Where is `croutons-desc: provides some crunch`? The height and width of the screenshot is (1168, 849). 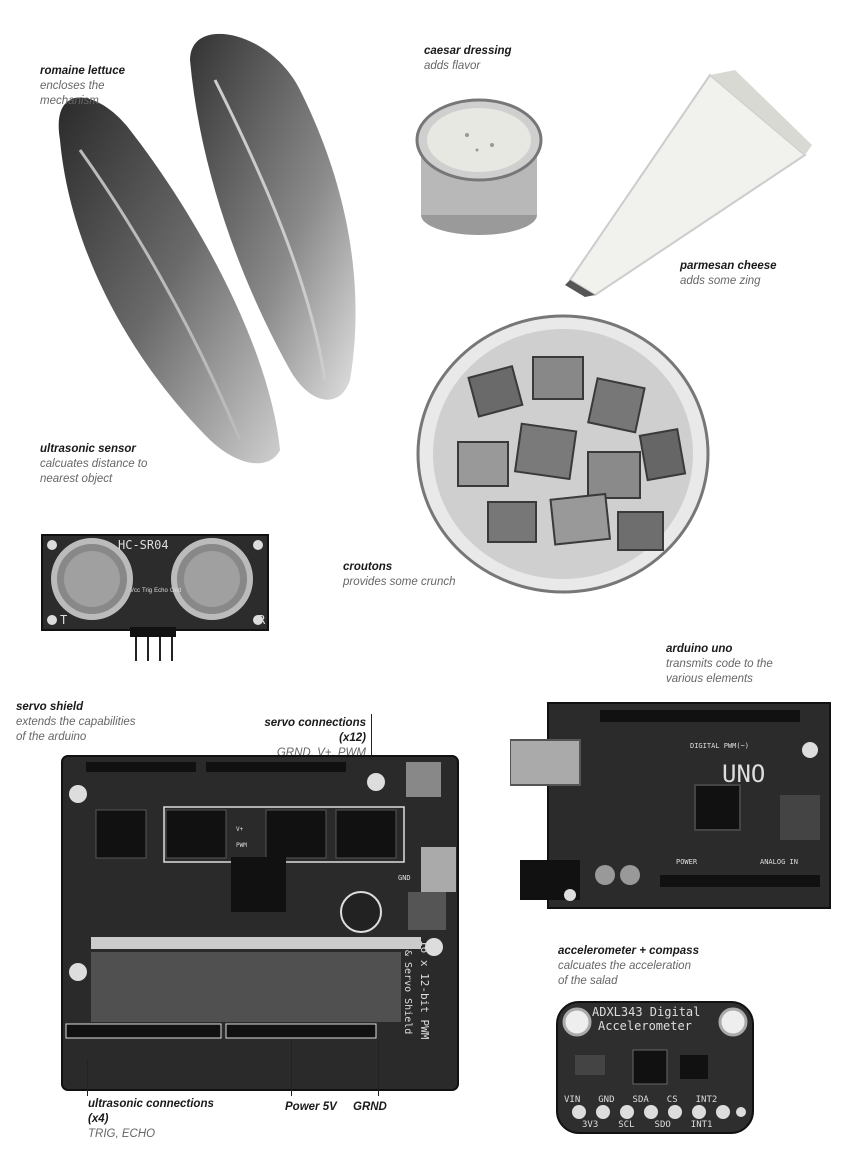 croutons-desc: provides some crunch is located at coordinates (399, 582).